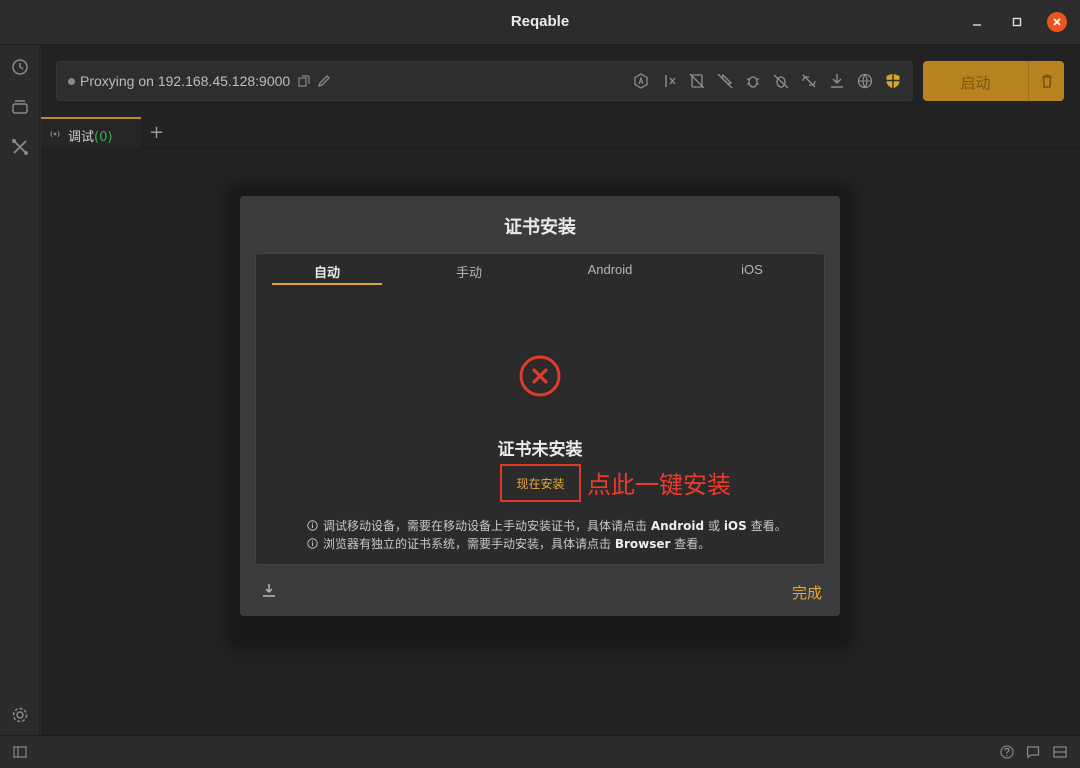 The width and height of the screenshot is (1080, 768). Describe the element at coordinates (977, 22) in the screenshot. I see `minimize-button` at that location.